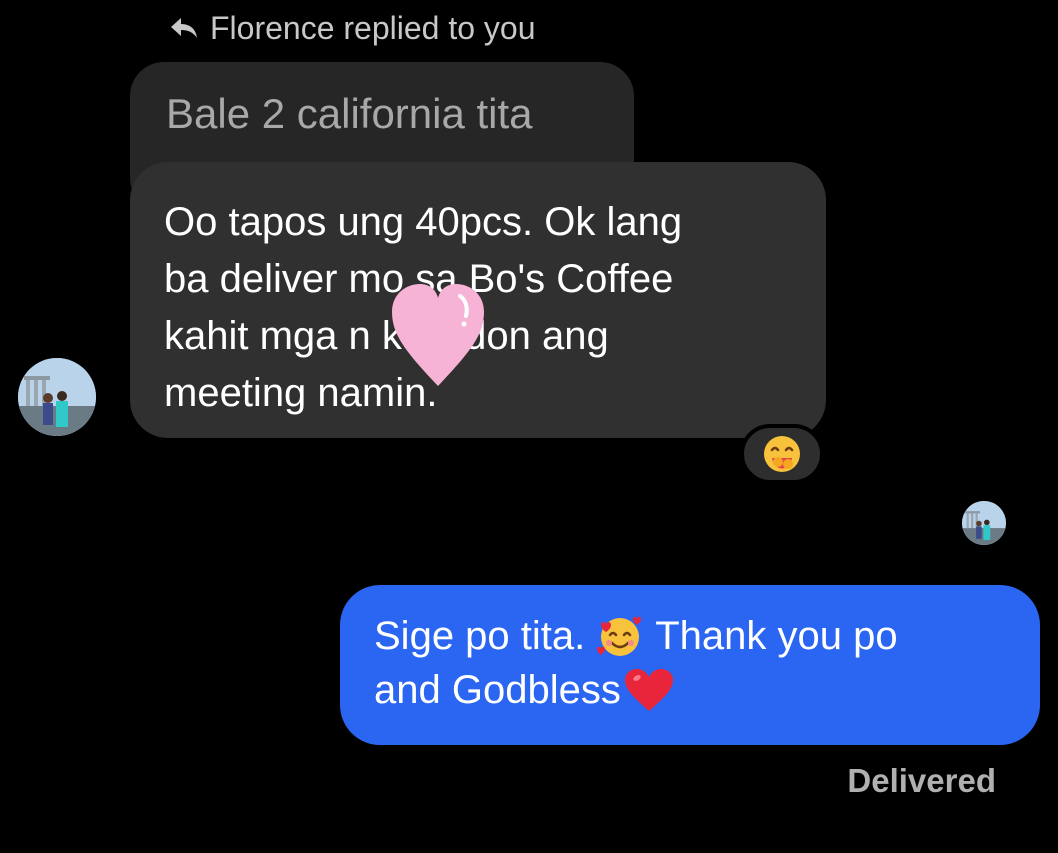 The height and width of the screenshot is (853, 1058). What do you see at coordinates (423, 222) in the screenshot?
I see `message-line: Oo tapos ung 40pcs. Ok lang` at bounding box center [423, 222].